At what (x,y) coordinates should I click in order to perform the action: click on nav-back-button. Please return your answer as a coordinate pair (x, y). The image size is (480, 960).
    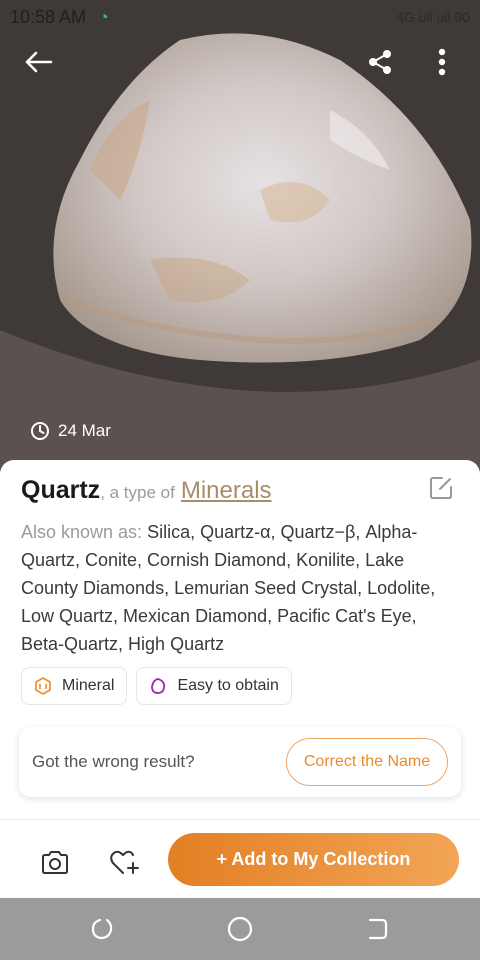
    Looking at the image, I should click on (102, 929).